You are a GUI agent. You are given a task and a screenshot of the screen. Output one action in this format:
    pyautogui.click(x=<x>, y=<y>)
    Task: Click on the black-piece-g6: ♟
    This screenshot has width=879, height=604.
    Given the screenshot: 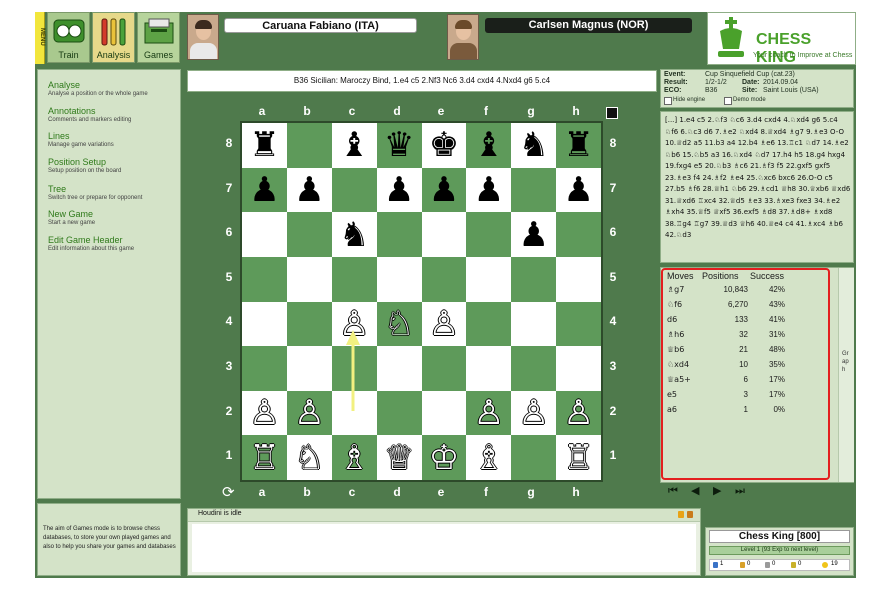 What is the action you would take?
    pyautogui.click(x=533, y=235)
    